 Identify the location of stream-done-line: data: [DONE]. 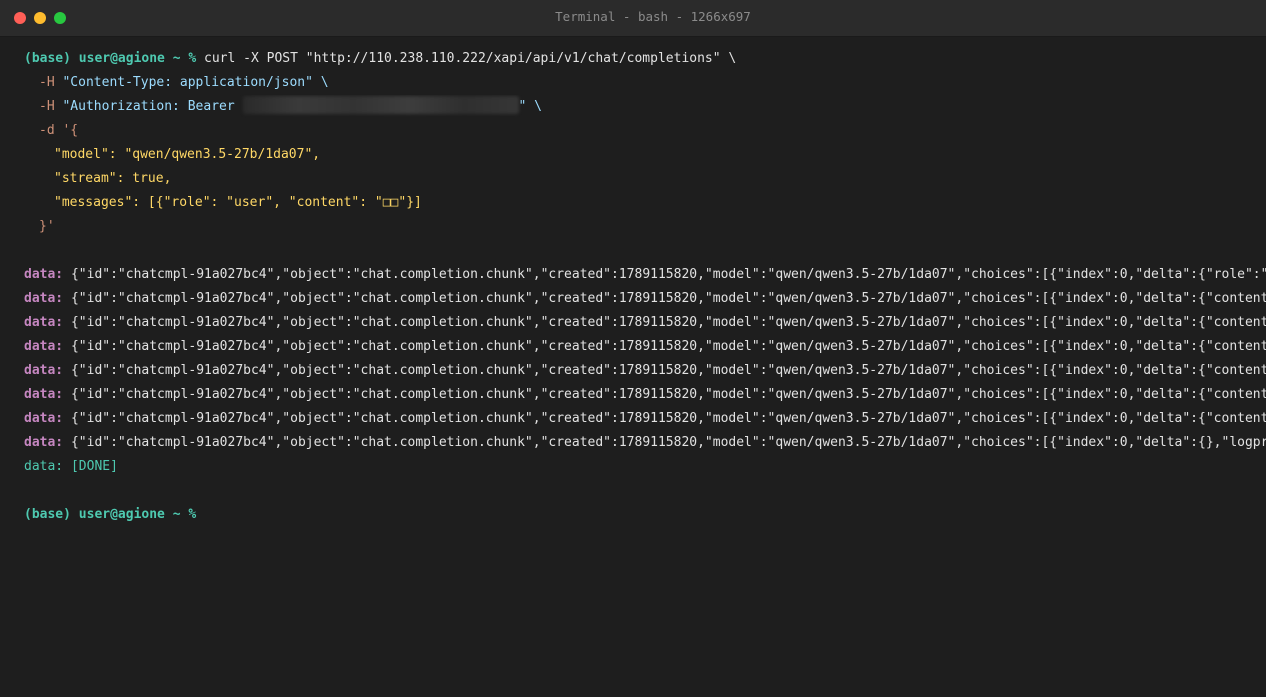
(645, 467).